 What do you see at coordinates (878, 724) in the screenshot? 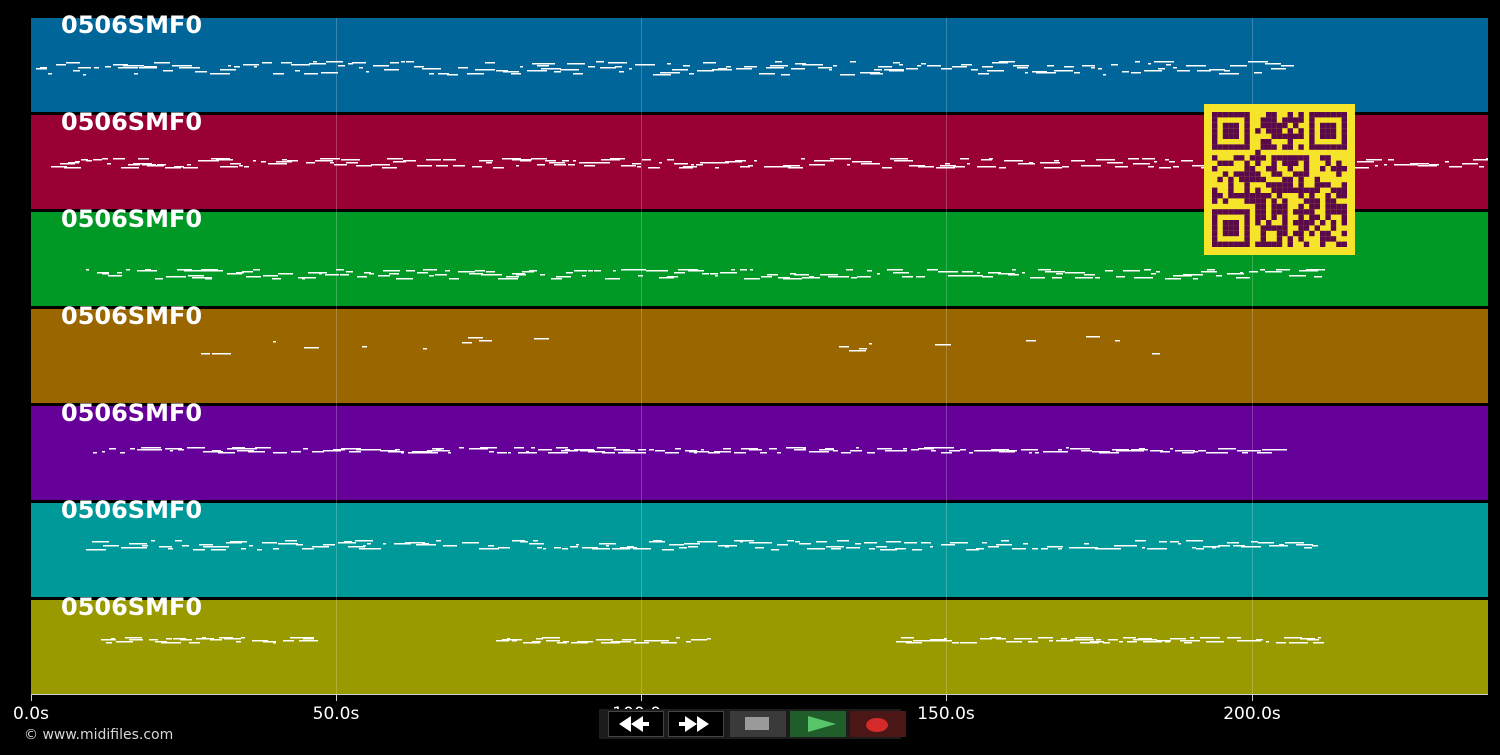
I see `record-button` at bounding box center [878, 724].